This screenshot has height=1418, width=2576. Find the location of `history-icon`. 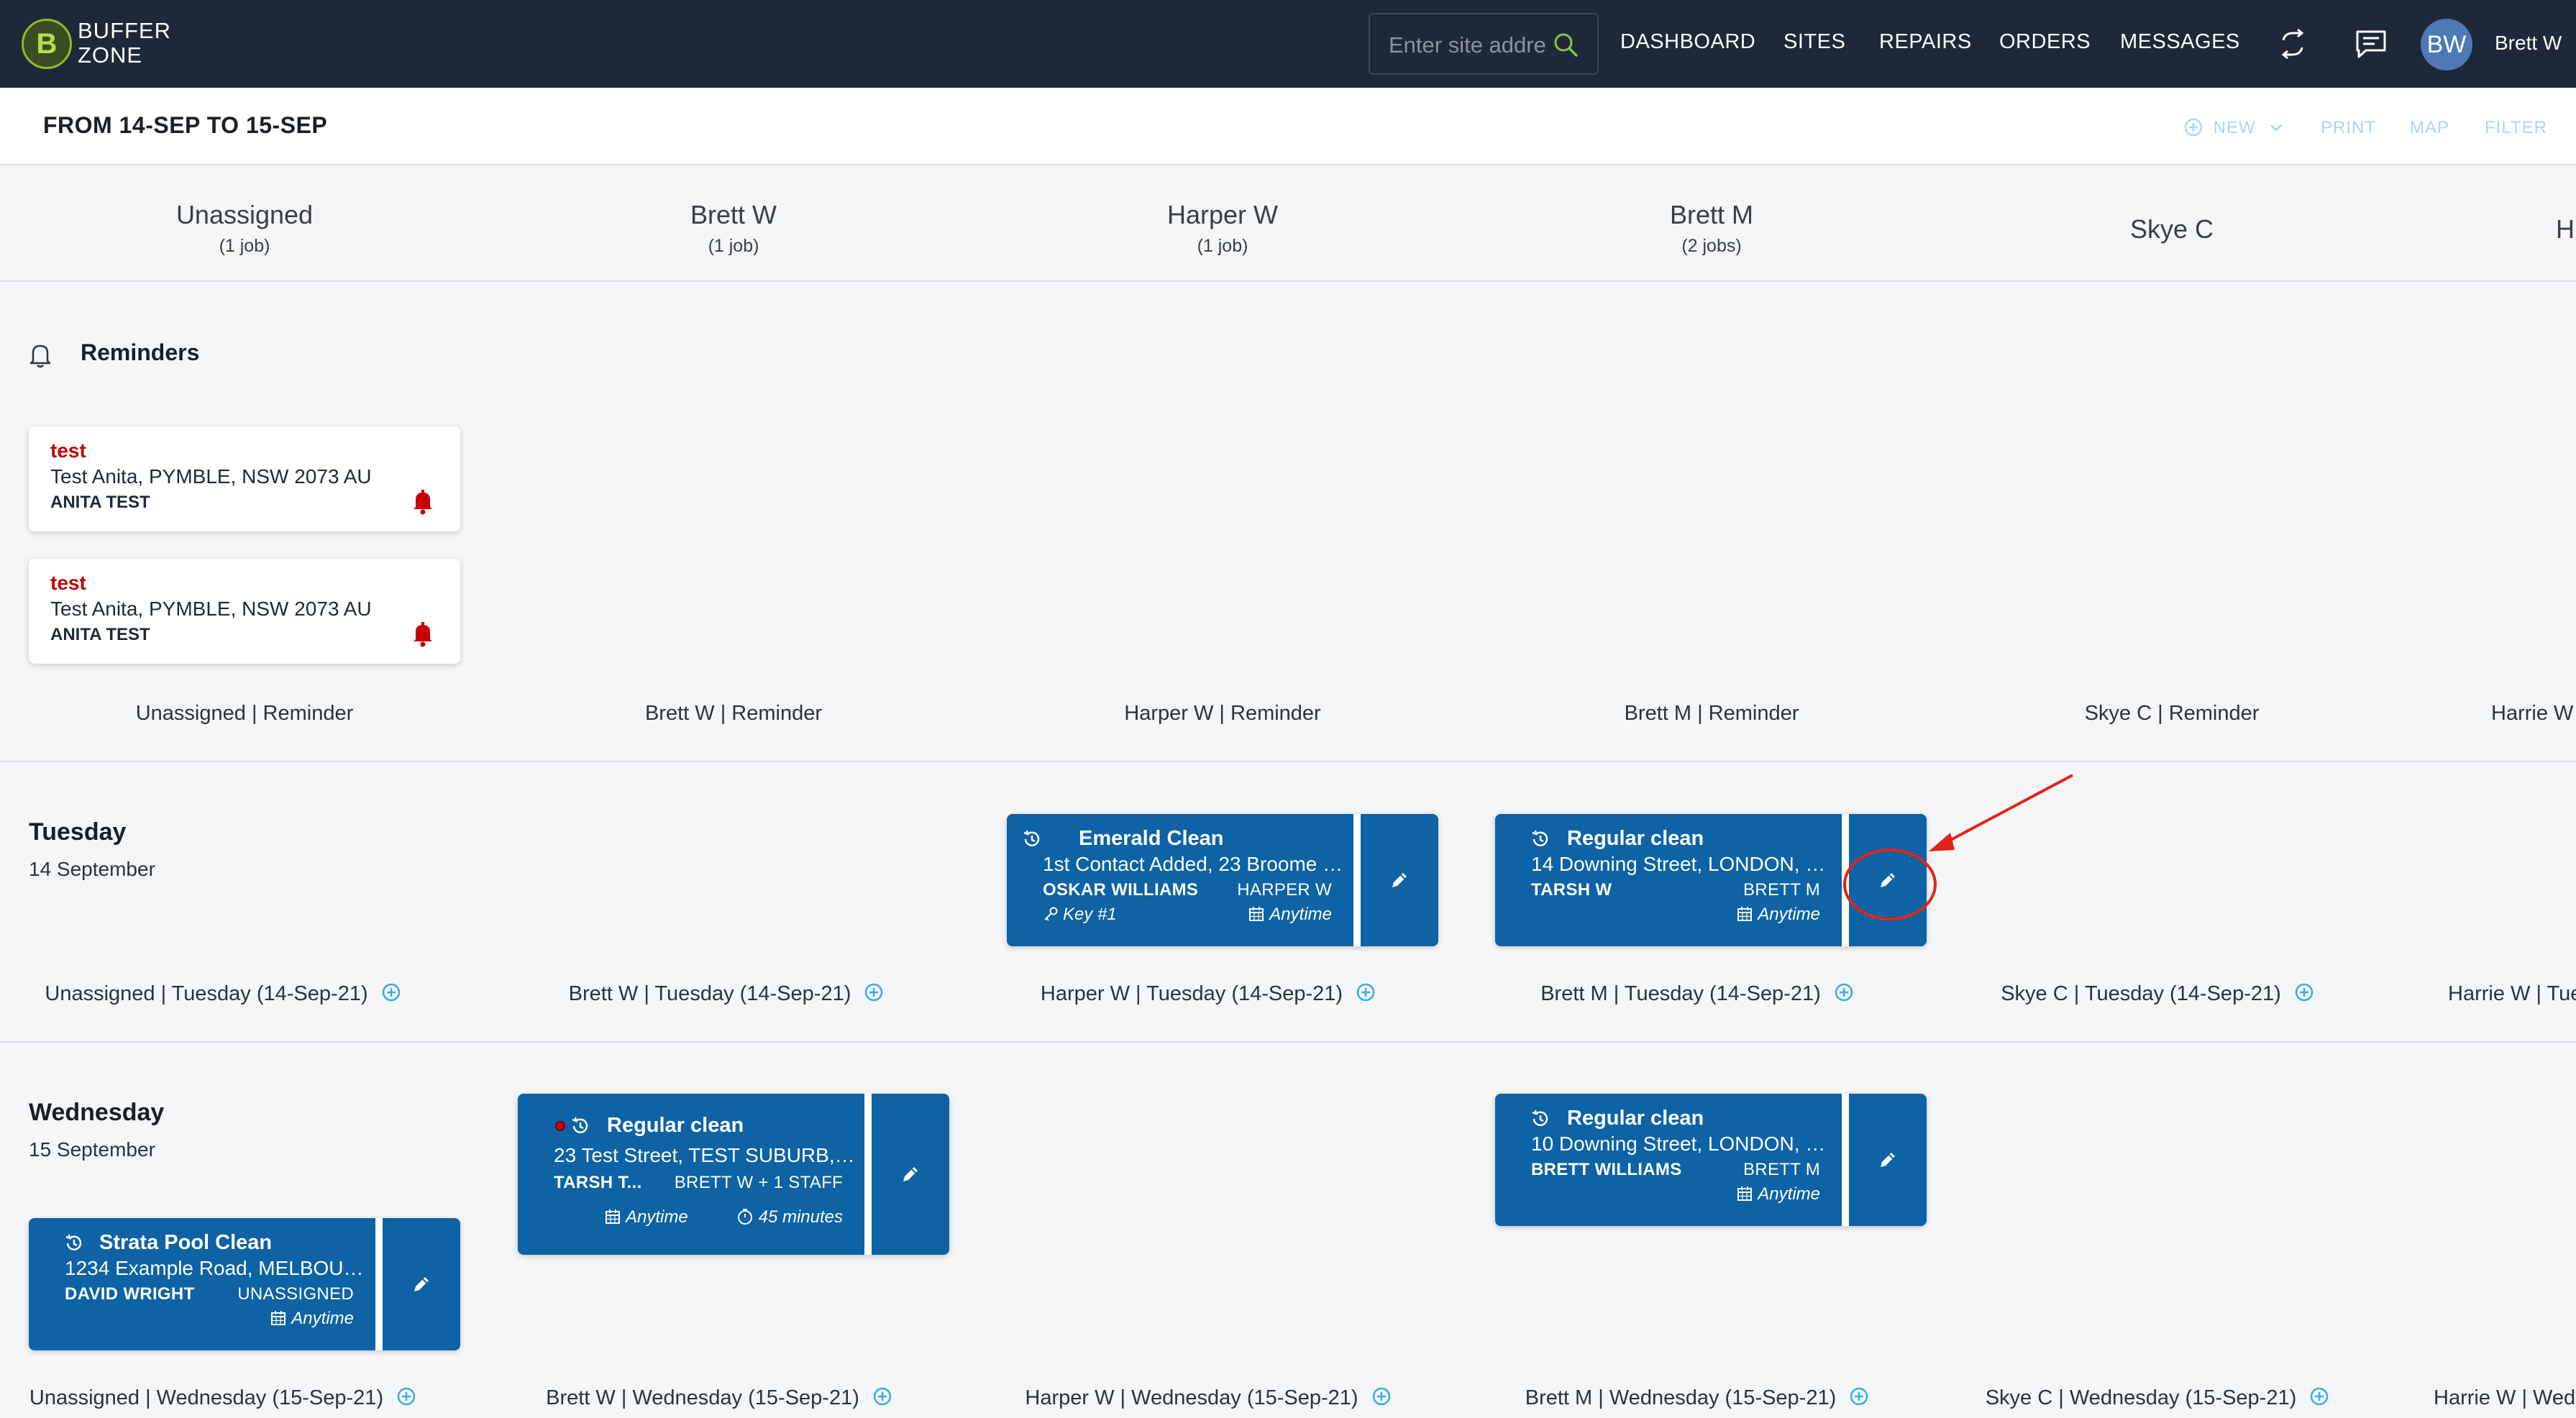

history-icon is located at coordinates (1031, 838).